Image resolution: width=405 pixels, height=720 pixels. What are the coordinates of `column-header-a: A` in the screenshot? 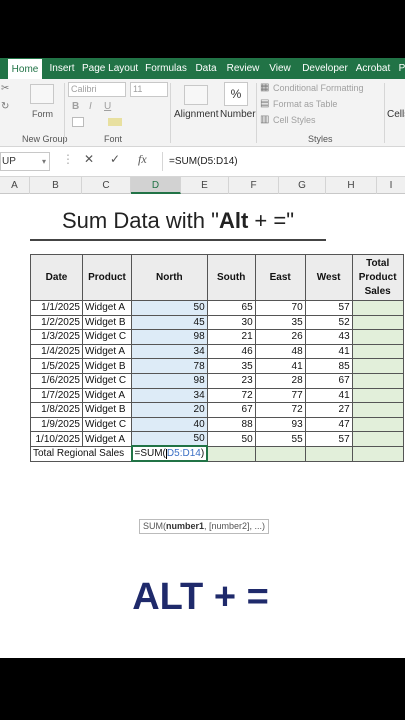 It's located at (15, 185).